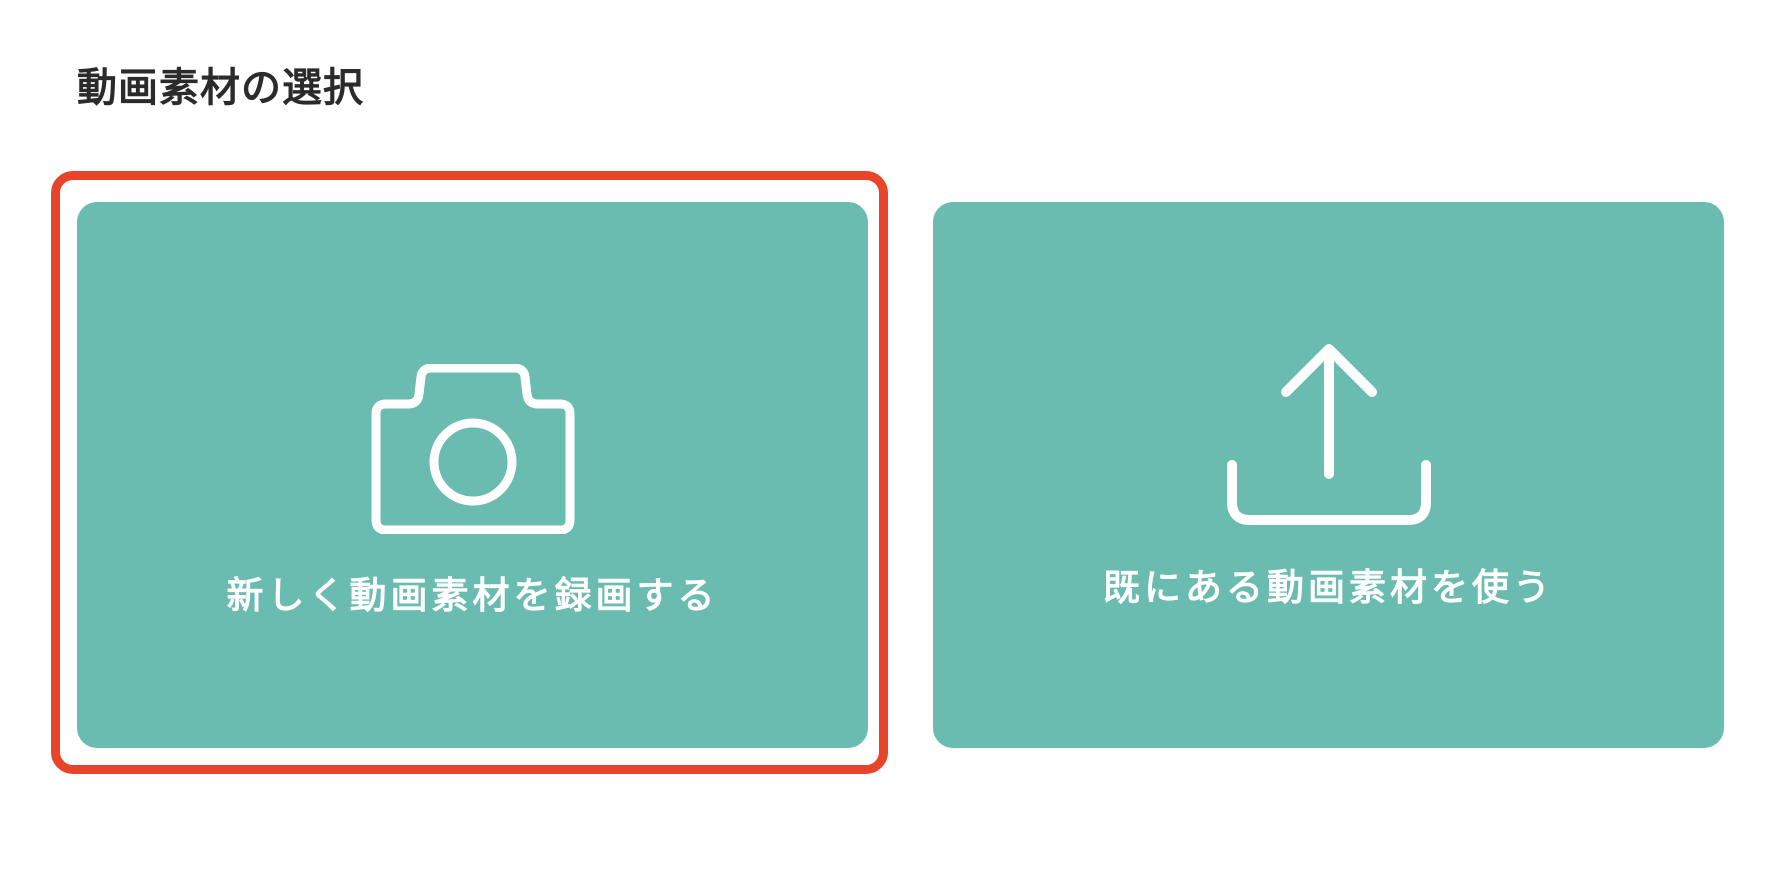 This screenshot has width=1786, height=888. What do you see at coordinates (472, 595) in the screenshot?
I see `record-new-video-label: 新しく動画素材を録画する` at bounding box center [472, 595].